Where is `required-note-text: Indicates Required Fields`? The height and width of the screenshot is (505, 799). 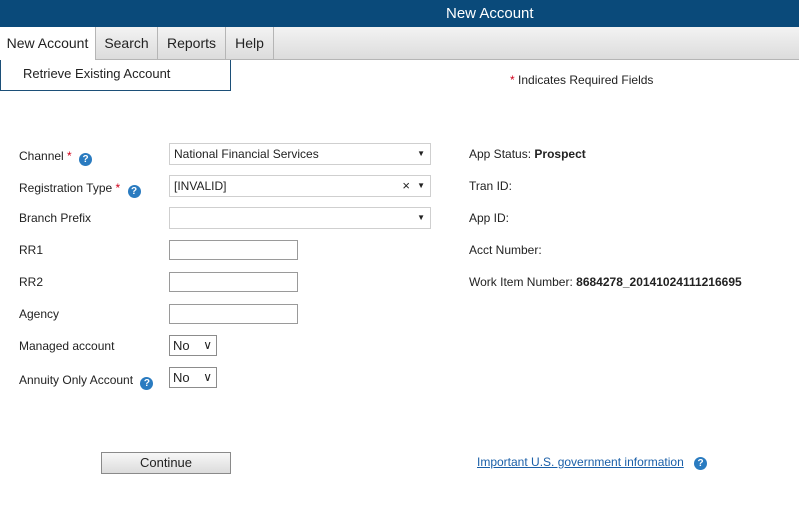
required-note-text: Indicates Required Fields is located at coordinates (584, 80).